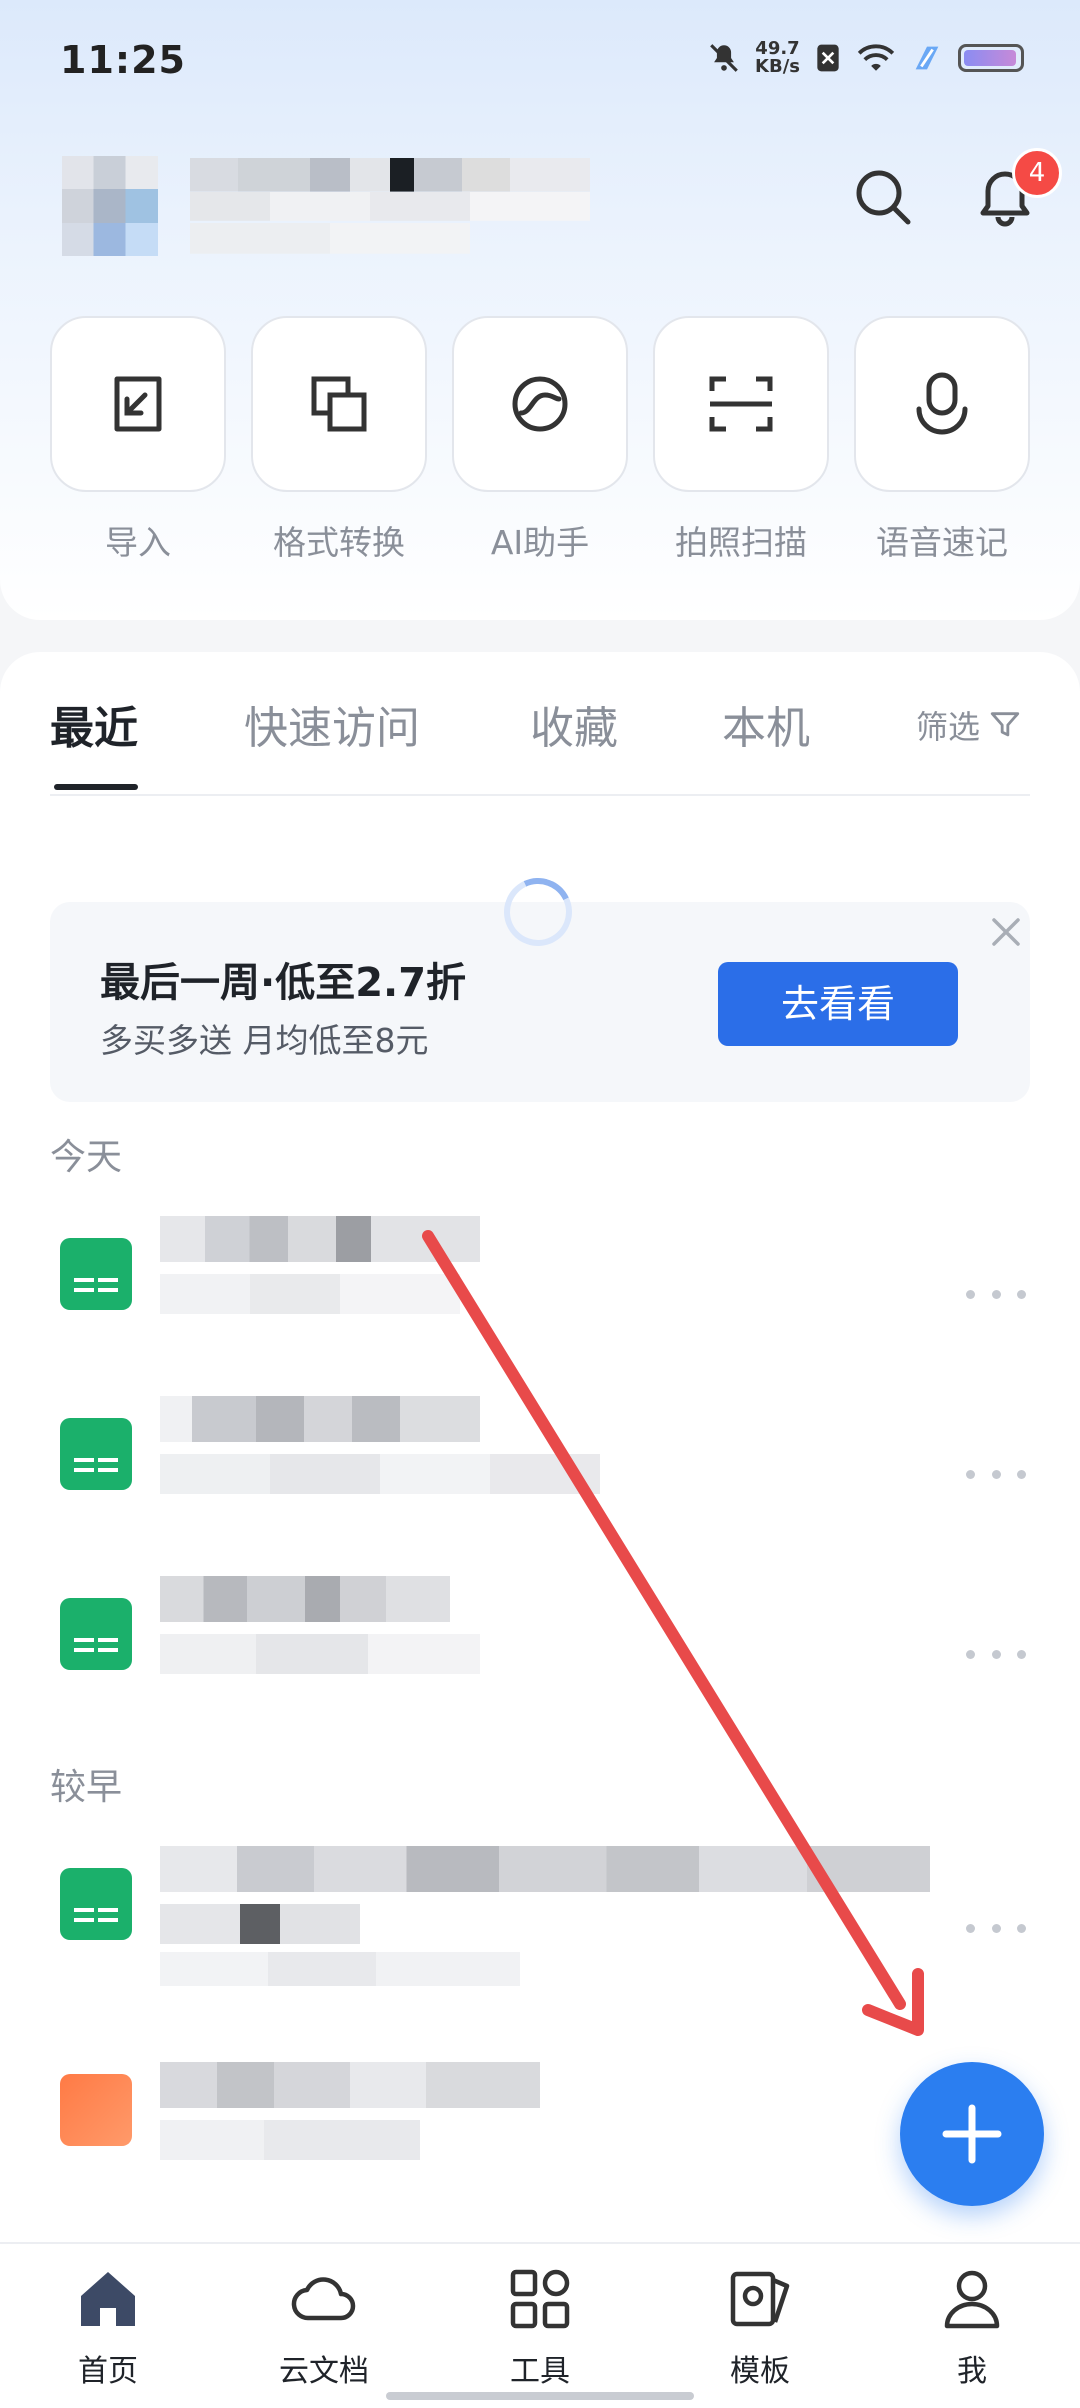 This screenshot has width=1080, height=2408. Describe the element at coordinates (138, 542) in the screenshot. I see `action-label: 导入` at that location.